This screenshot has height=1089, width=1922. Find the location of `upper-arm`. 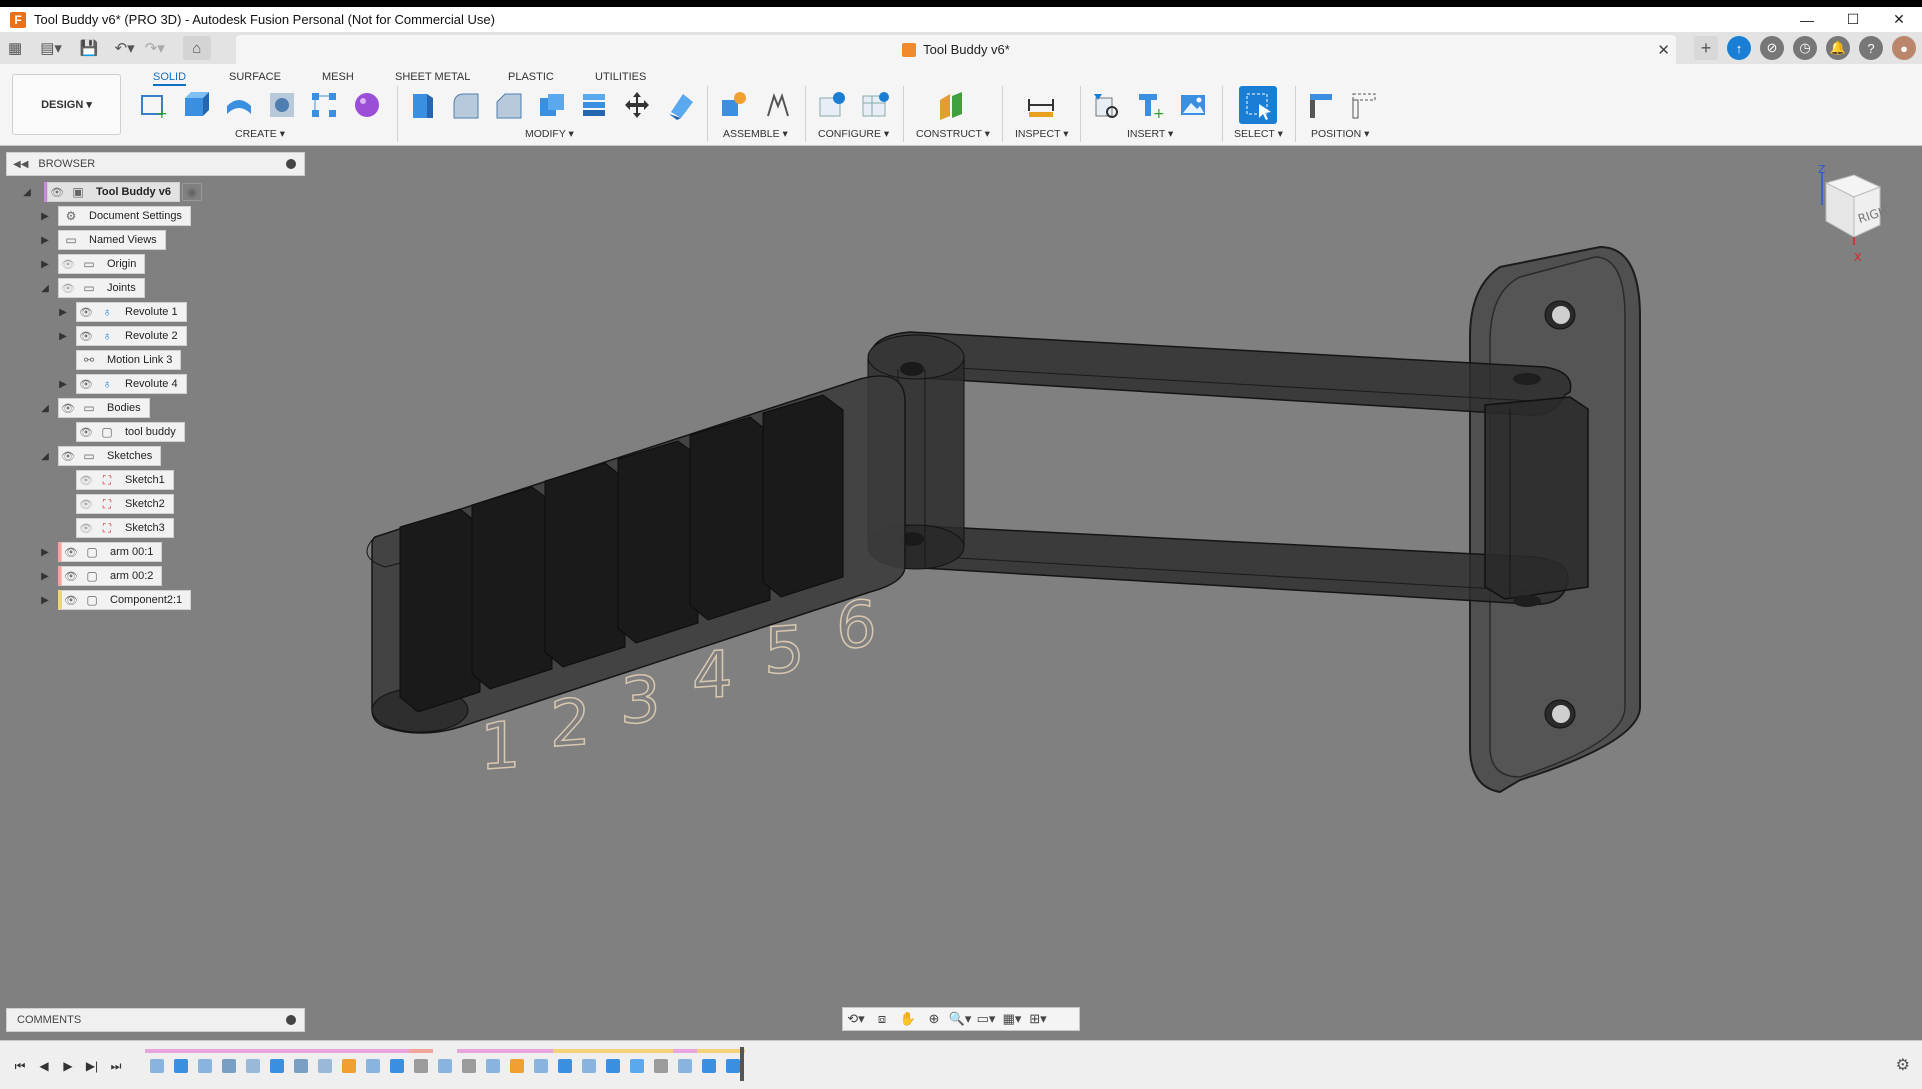

upper-arm is located at coordinates (1220, 373).